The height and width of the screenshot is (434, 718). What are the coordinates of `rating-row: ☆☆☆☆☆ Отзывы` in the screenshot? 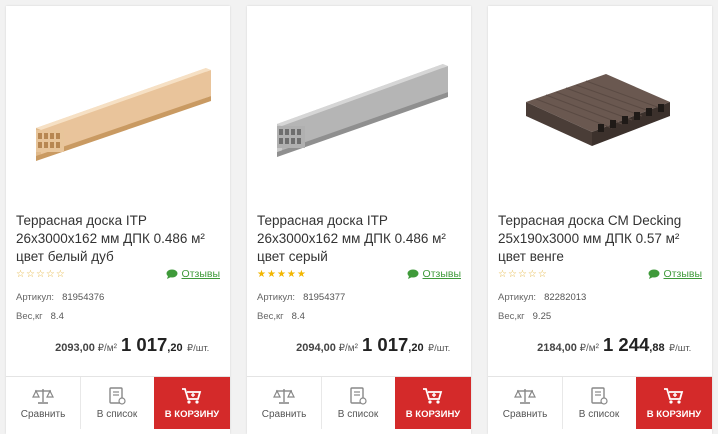 It's located at (118, 275).